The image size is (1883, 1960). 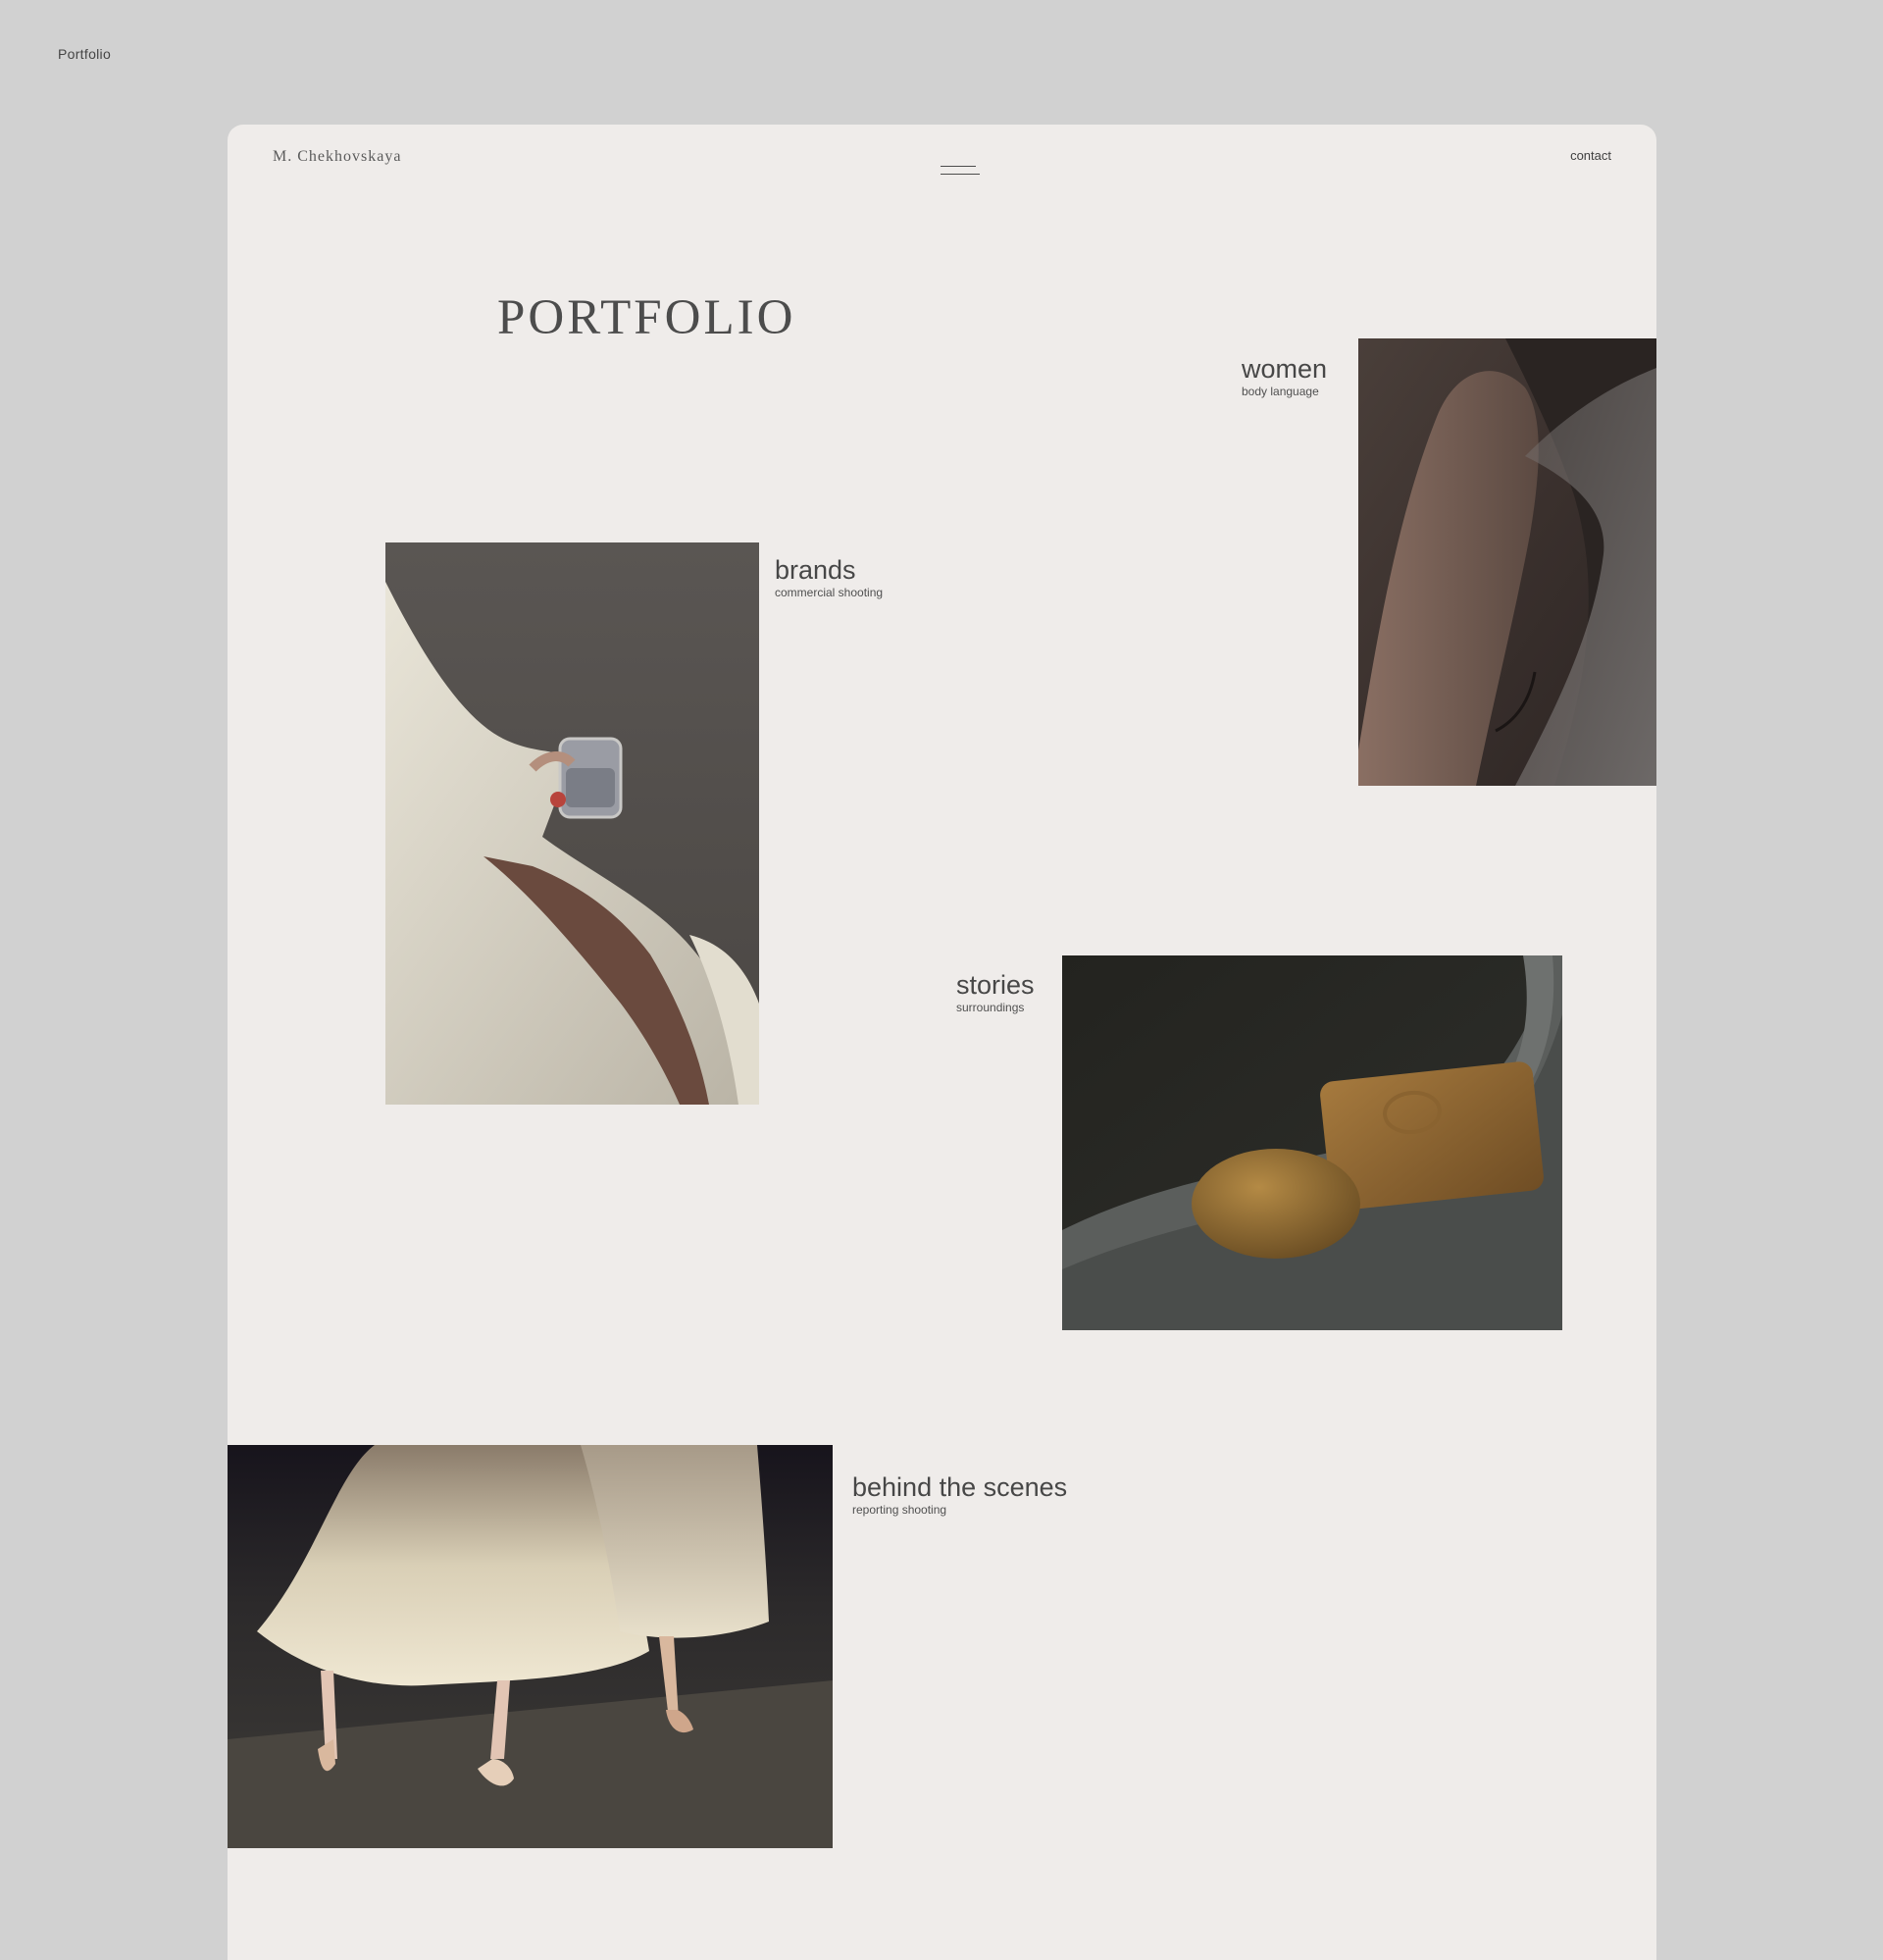 What do you see at coordinates (1285, 369) in the screenshot?
I see `category-name: women` at bounding box center [1285, 369].